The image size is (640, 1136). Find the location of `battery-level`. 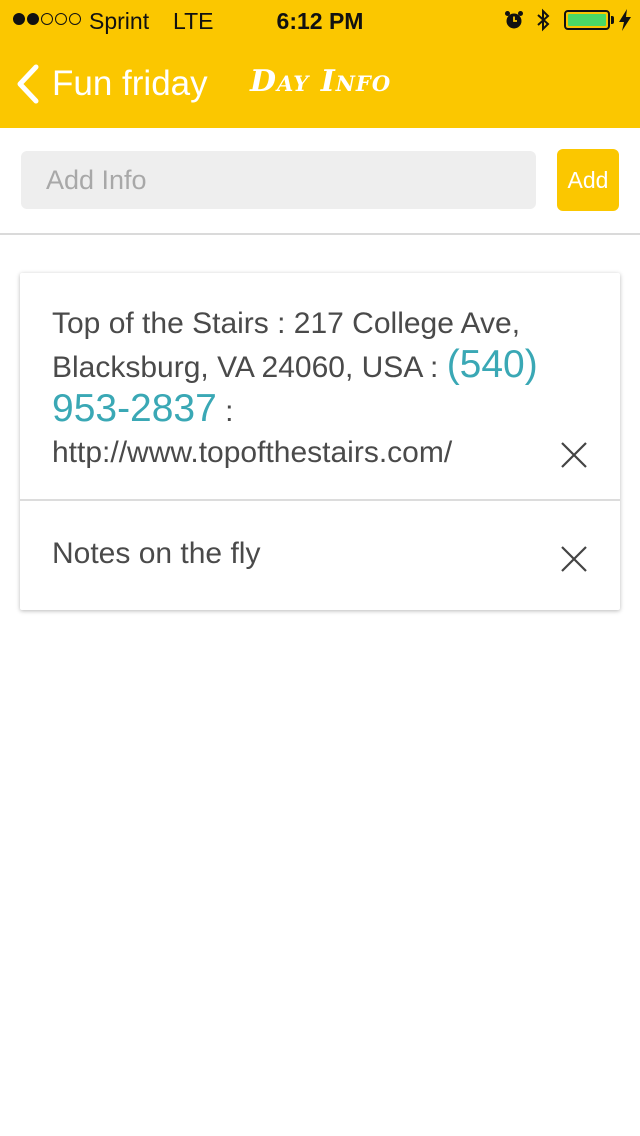

battery-level is located at coordinates (587, 20).